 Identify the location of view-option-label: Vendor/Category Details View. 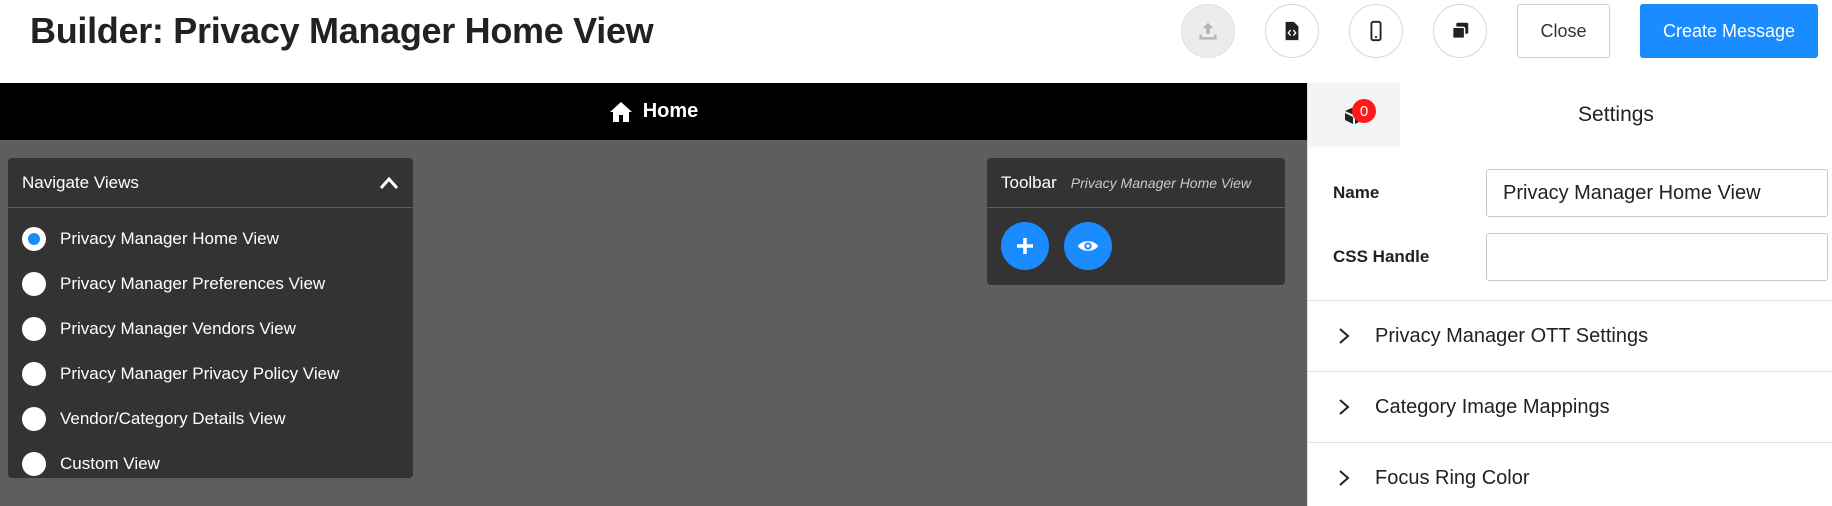
(173, 418).